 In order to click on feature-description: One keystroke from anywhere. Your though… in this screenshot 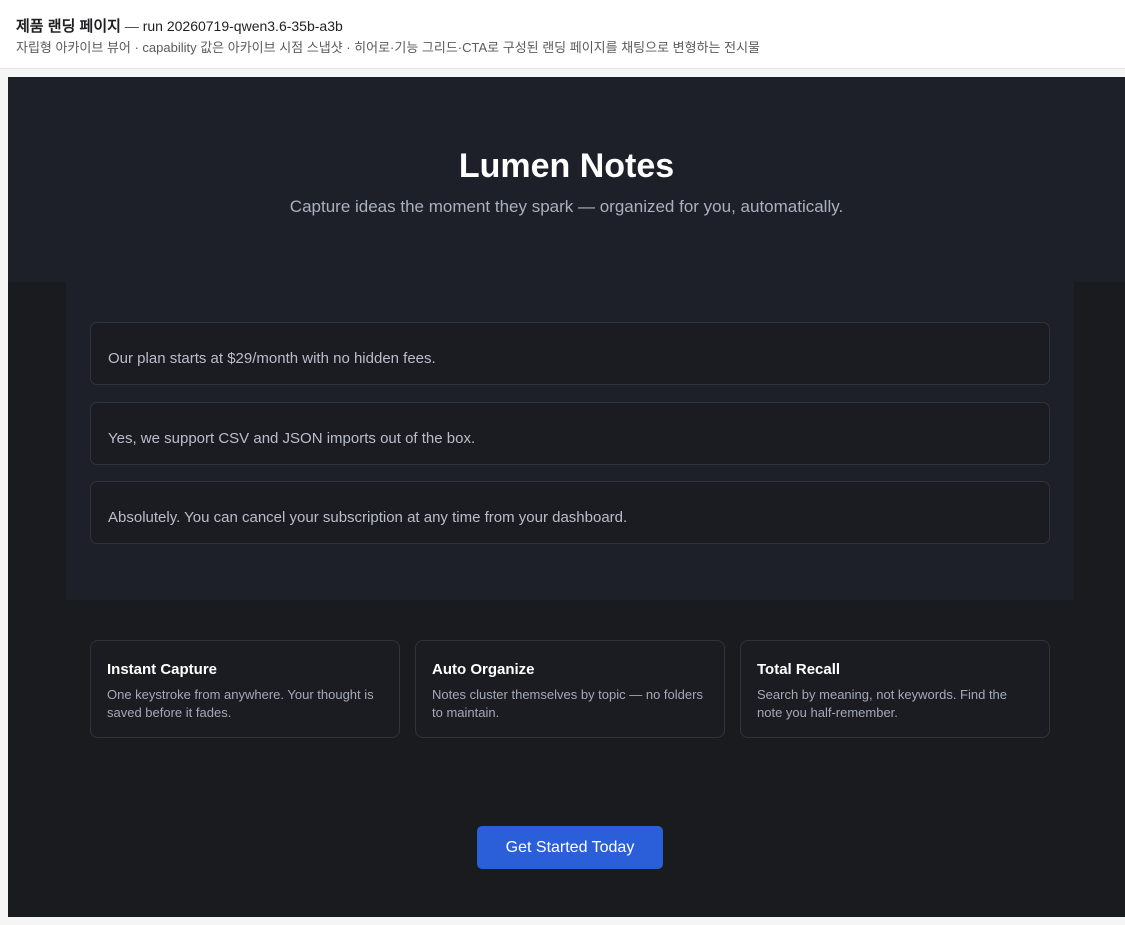, I will do `click(240, 703)`.